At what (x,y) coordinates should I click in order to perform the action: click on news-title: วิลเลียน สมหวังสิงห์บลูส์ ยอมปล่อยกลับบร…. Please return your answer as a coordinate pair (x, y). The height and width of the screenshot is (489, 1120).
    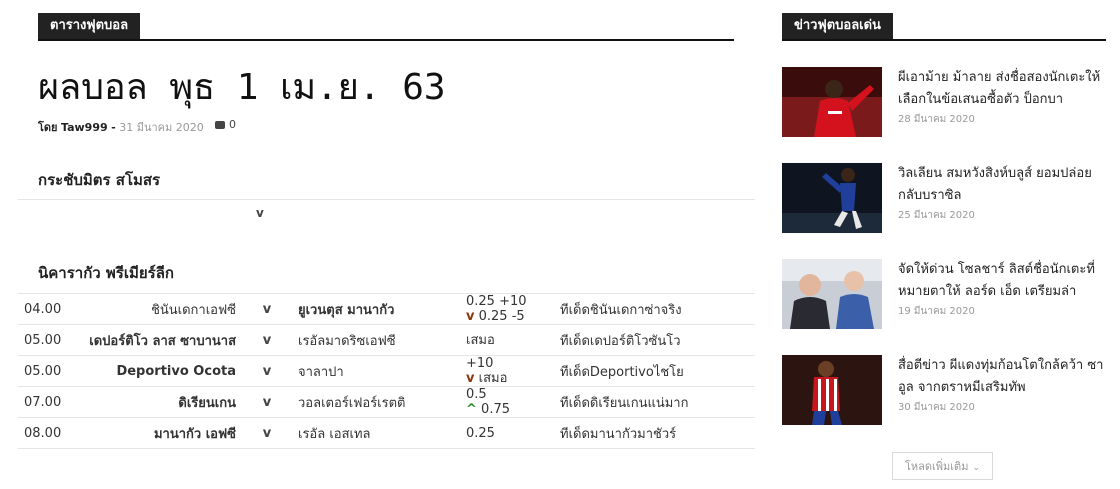
    Looking at the image, I should click on (1002, 185).